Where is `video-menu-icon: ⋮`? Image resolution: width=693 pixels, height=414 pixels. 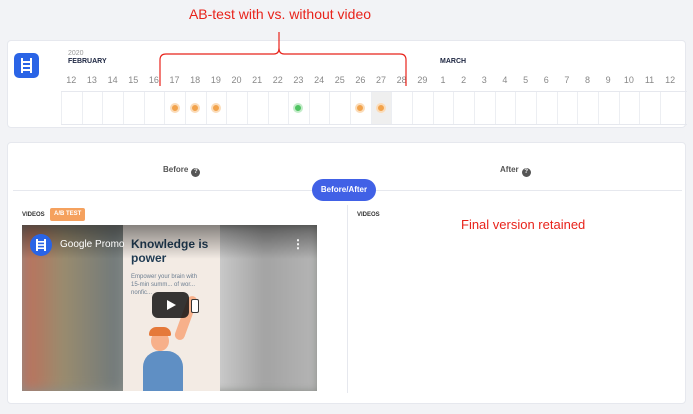
video-menu-icon: ⋮ is located at coordinates (298, 244).